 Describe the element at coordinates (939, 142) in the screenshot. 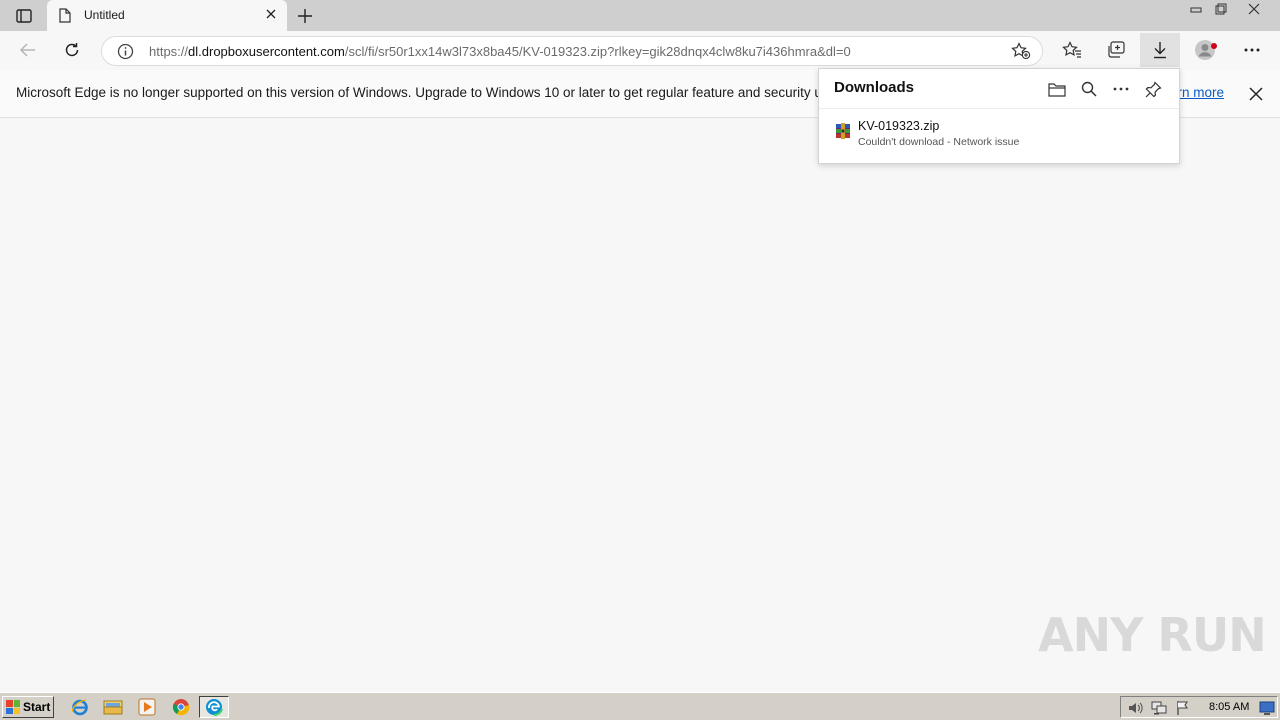

I see `download-status: Couldn't download - Network issue` at that location.